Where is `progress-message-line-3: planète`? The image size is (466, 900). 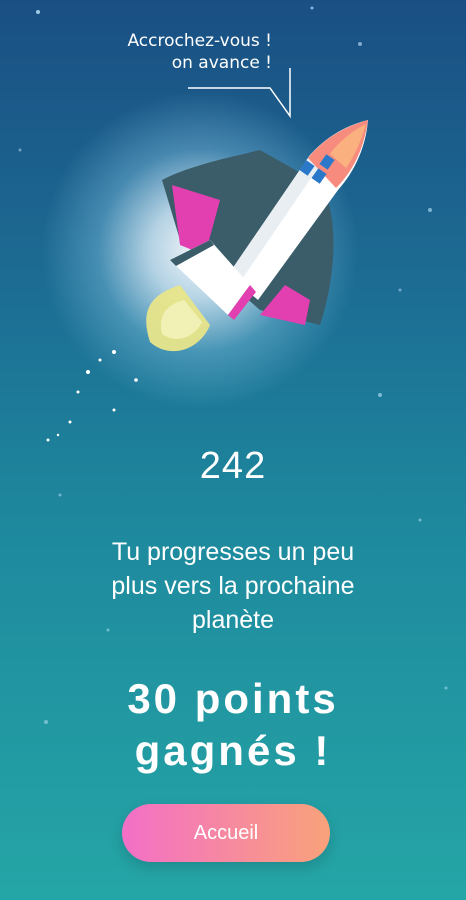 progress-message-line-3: planète is located at coordinates (233, 620).